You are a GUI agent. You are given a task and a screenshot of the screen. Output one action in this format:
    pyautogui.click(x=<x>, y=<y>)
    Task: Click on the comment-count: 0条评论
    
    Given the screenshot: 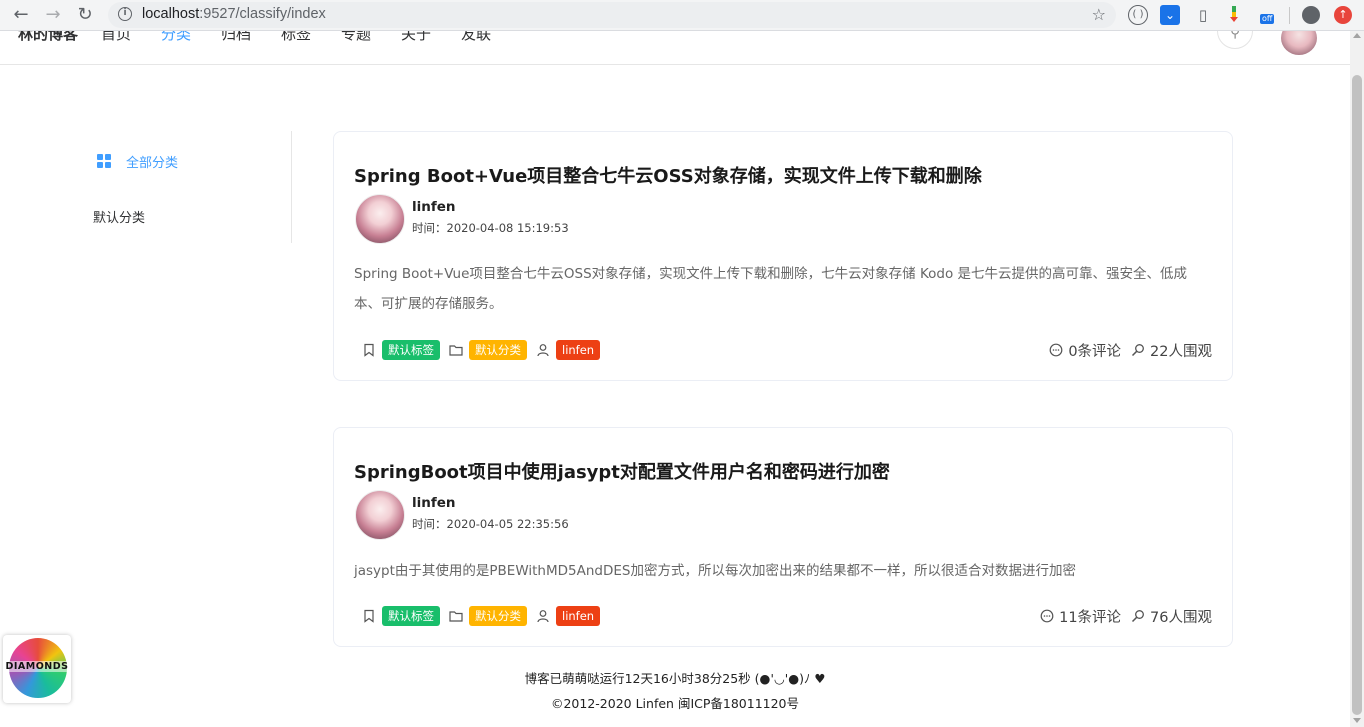 What is the action you would take?
    pyautogui.click(x=1095, y=351)
    